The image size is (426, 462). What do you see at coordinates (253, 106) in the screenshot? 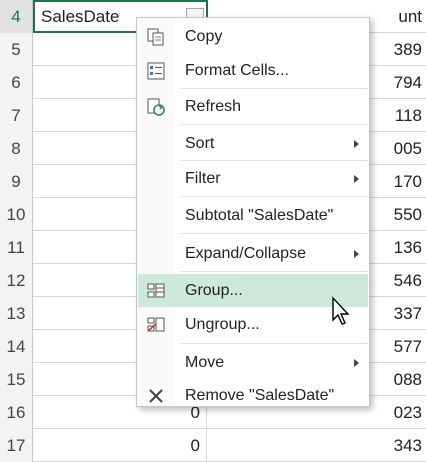
I see `menu-item-refresh: Refresh` at bounding box center [253, 106].